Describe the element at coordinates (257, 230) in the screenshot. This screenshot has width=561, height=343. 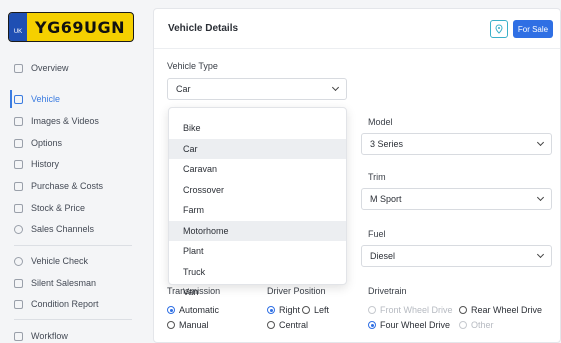
I see `dropdown-option-hovered: Motorhome` at that location.